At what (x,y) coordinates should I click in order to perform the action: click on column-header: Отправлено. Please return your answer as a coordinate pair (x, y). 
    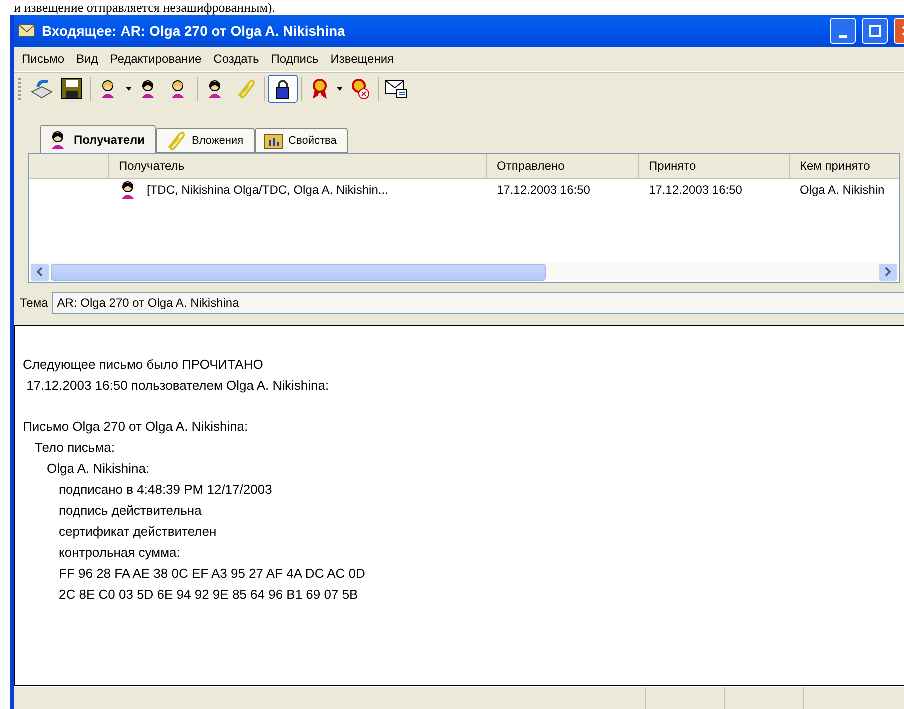
    Looking at the image, I should click on (563, 166).